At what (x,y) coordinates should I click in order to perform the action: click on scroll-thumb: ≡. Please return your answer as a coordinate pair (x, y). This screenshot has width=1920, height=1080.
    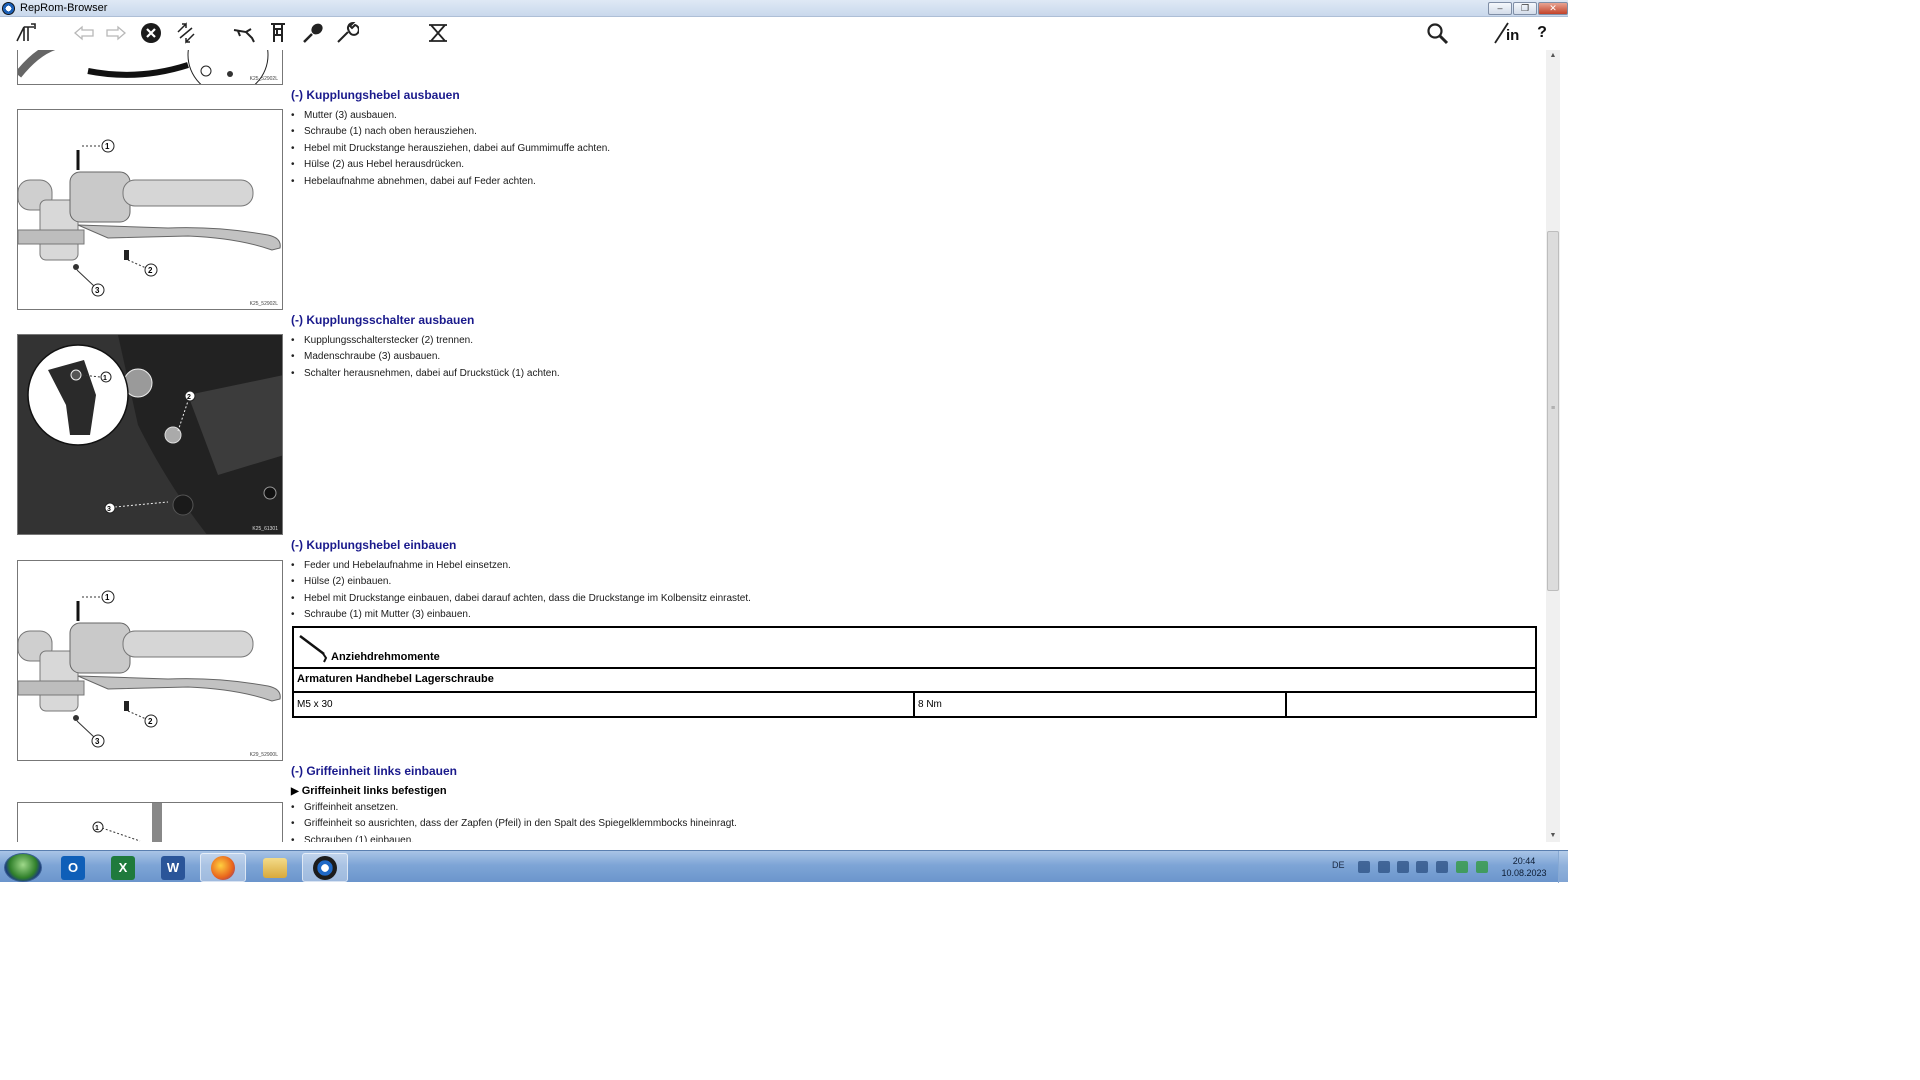
    Looking at the image, I should click on (1553, 411).